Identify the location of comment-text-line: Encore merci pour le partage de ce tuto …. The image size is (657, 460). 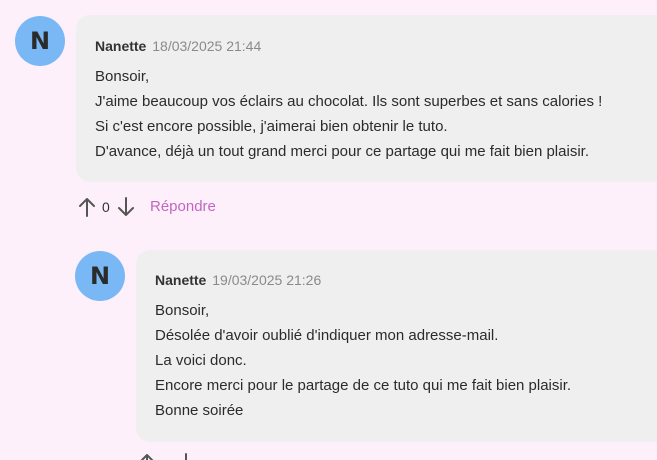
(363, 385).